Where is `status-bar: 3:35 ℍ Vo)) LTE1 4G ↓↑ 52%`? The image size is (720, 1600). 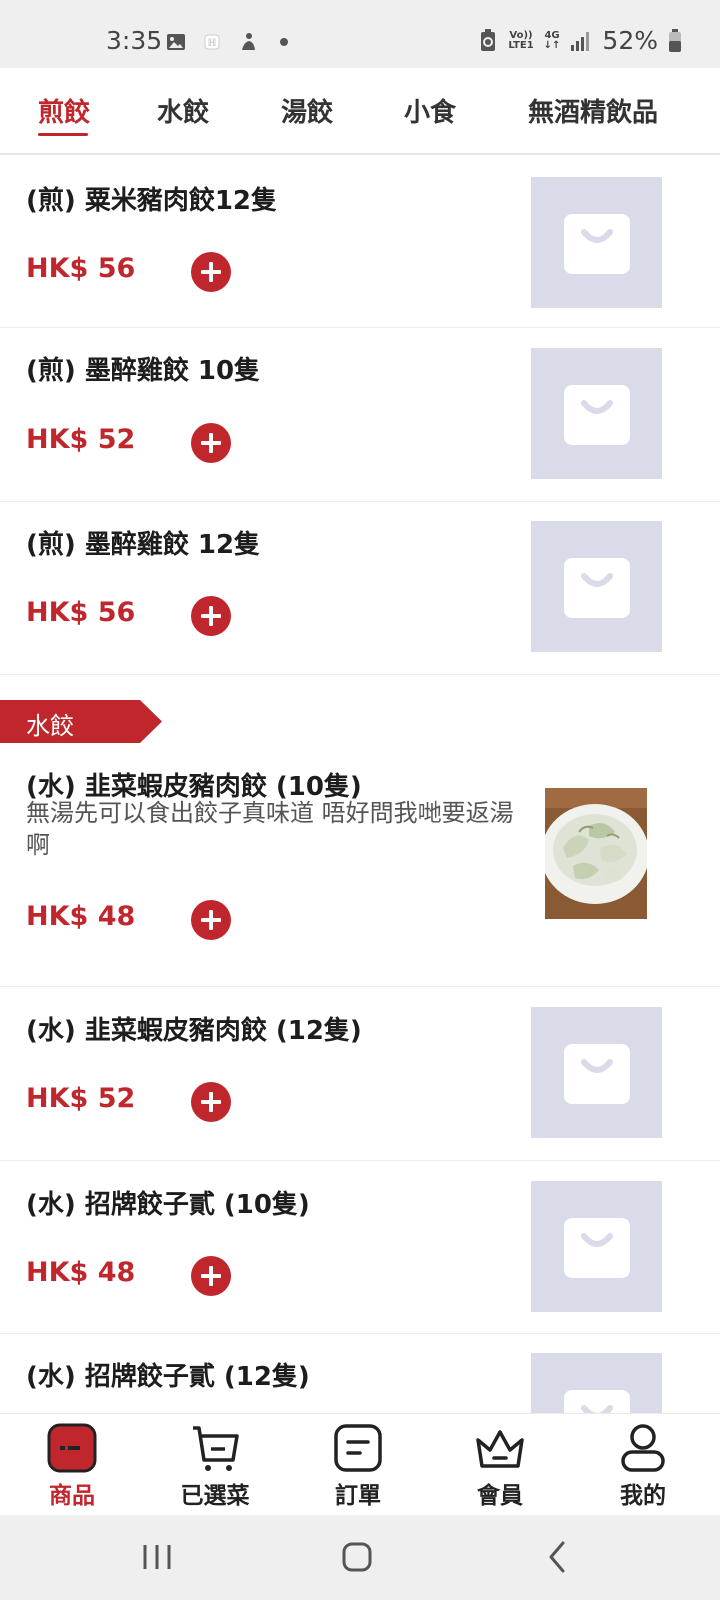 status-bar: 3:35 ℍ Vo)) LTE1 4G ↓↑ 52% is located at coordinates (360, 34).